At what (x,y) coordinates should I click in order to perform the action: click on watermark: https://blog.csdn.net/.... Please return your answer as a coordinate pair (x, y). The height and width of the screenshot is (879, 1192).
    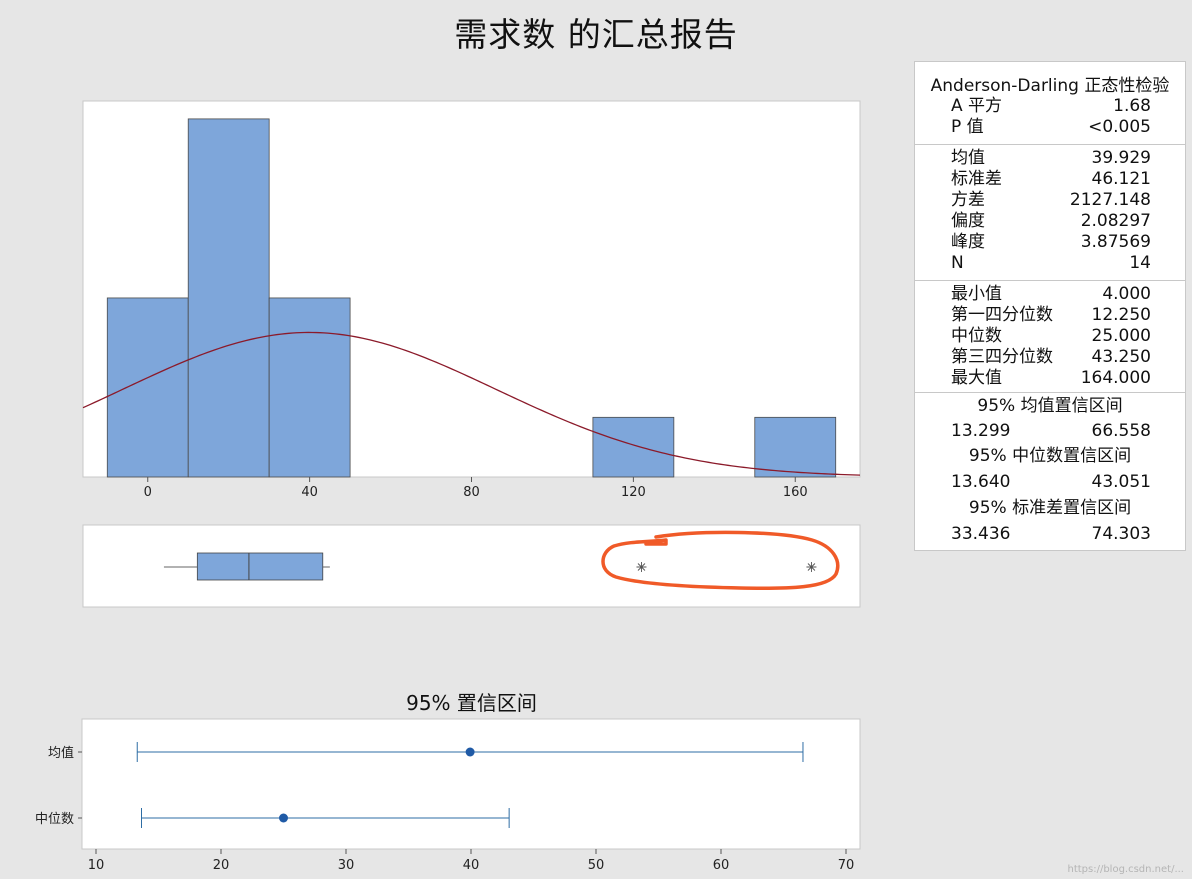
    Looking at the image, I should click on (1125, 869).